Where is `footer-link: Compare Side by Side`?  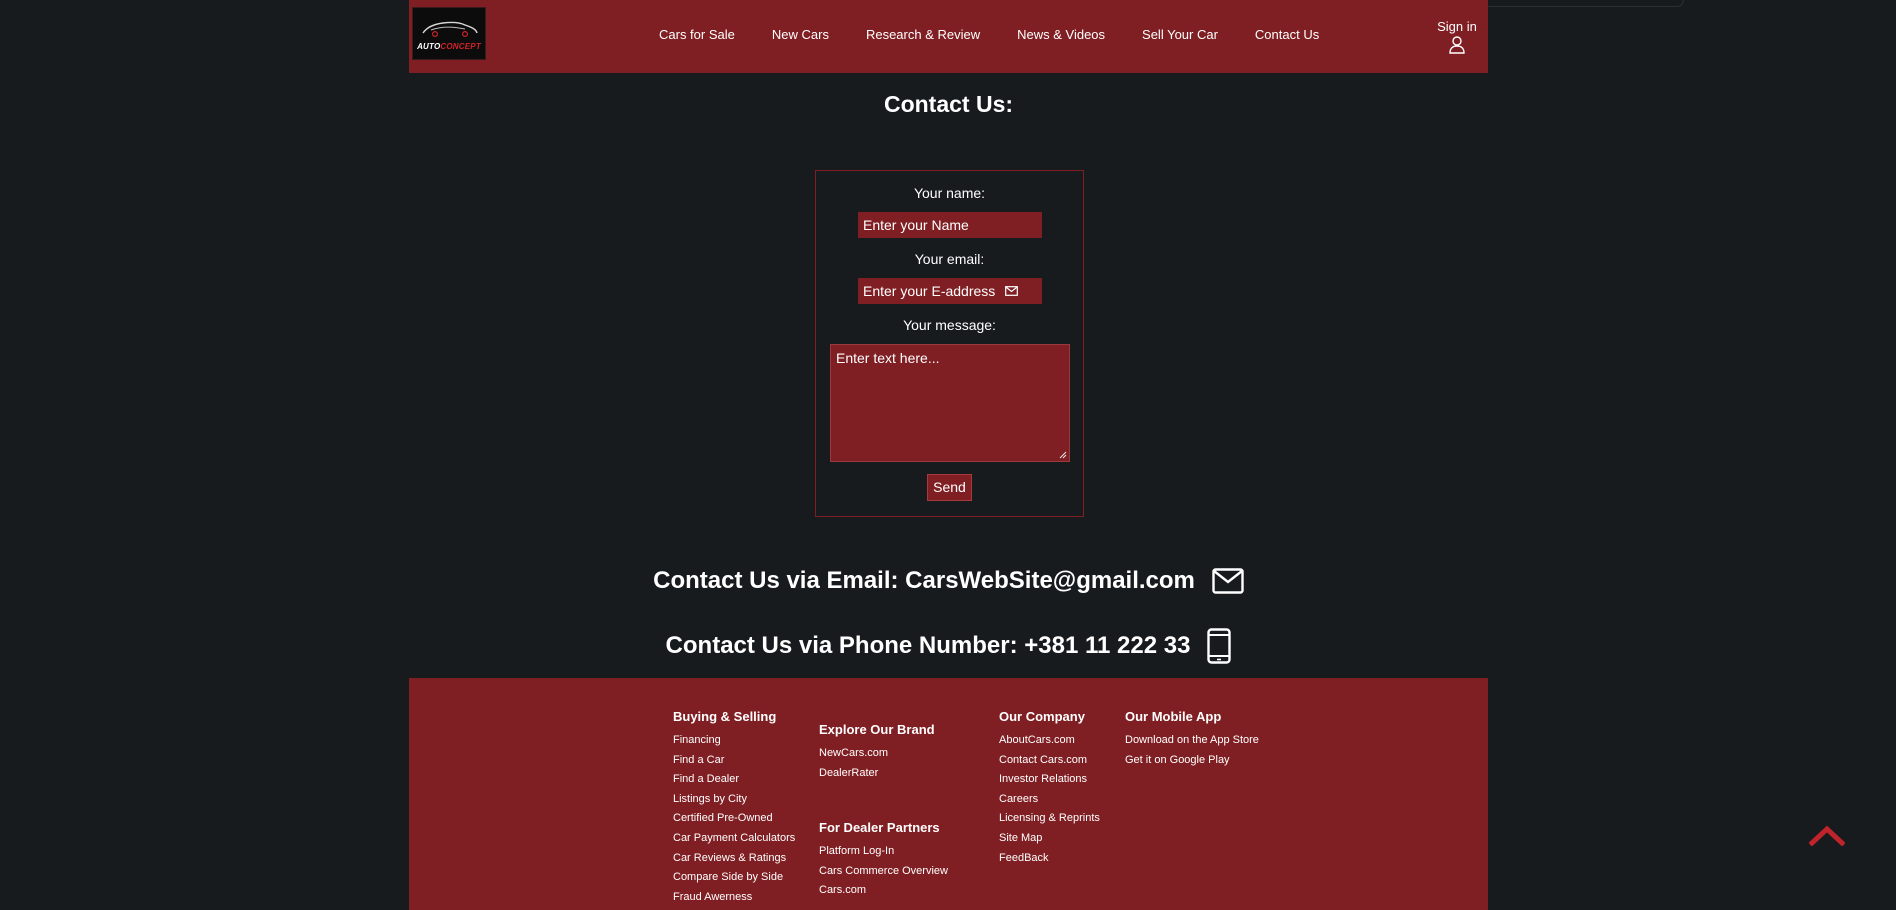 footer-link: Compare Side by Side is located at coordinates (734, 878).